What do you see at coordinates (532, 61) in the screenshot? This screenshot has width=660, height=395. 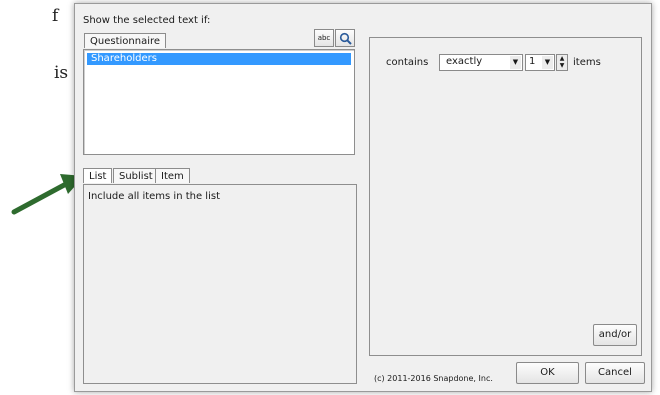 I see `count-value: 1` at bounding box center [532, 61].